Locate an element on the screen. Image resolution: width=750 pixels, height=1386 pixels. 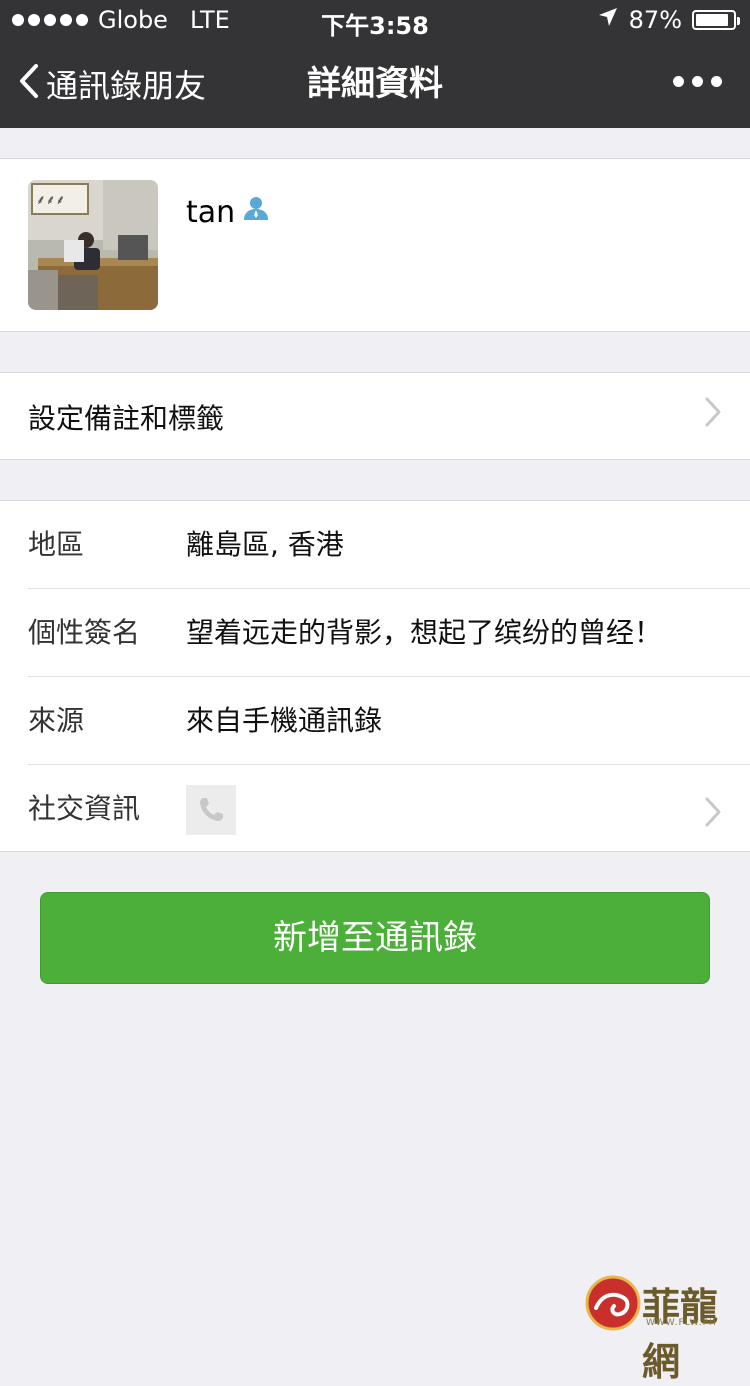
site-watermark: 菲龍網 WWW.FLW.PH is located at coordinates (667, 1329).